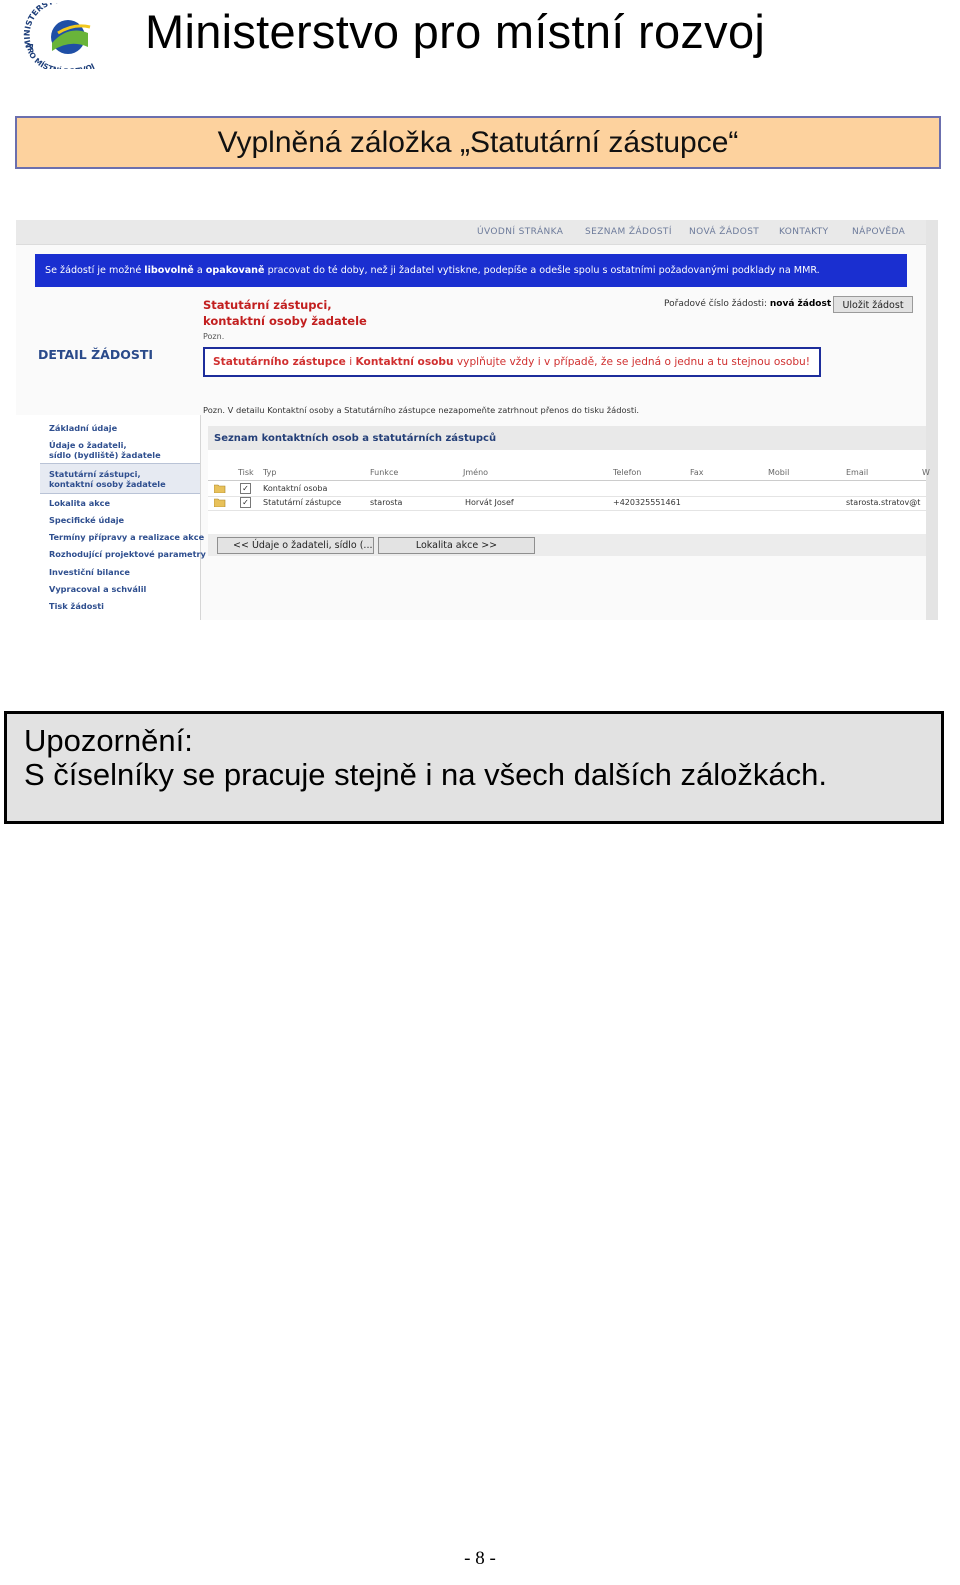 This screenshot has width=960, height=1585. What do you see at coordinates (926, 472) in the screenshot?
I see `col-w: W` at bounding box center [926, 472].